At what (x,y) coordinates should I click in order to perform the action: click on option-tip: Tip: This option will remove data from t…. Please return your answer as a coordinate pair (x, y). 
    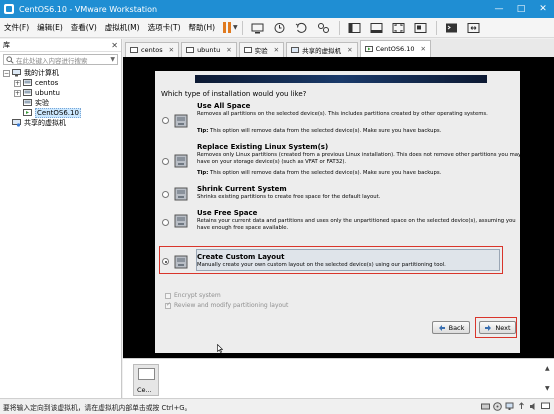
    Looking at the image, I should click on (319, 173).